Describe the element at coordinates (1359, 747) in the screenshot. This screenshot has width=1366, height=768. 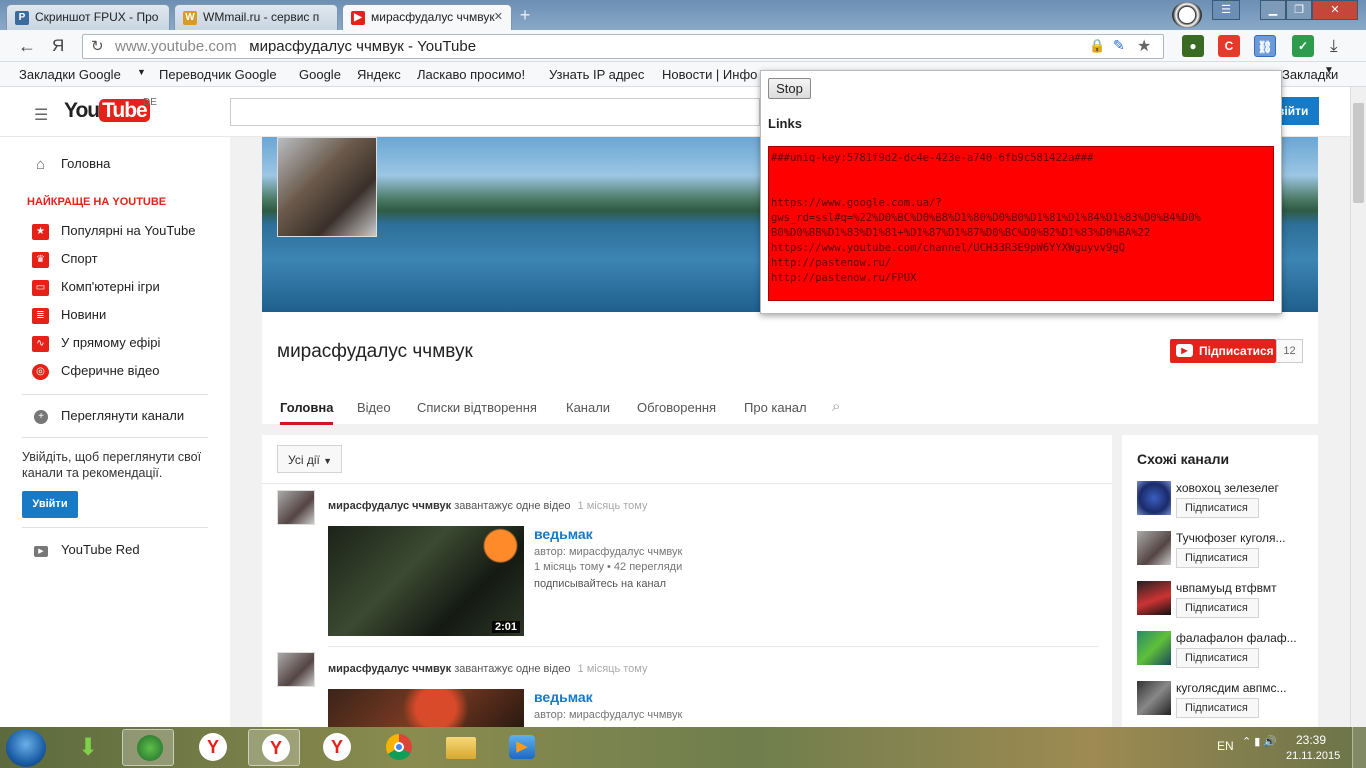
I see `show-desktop-button` at that location.